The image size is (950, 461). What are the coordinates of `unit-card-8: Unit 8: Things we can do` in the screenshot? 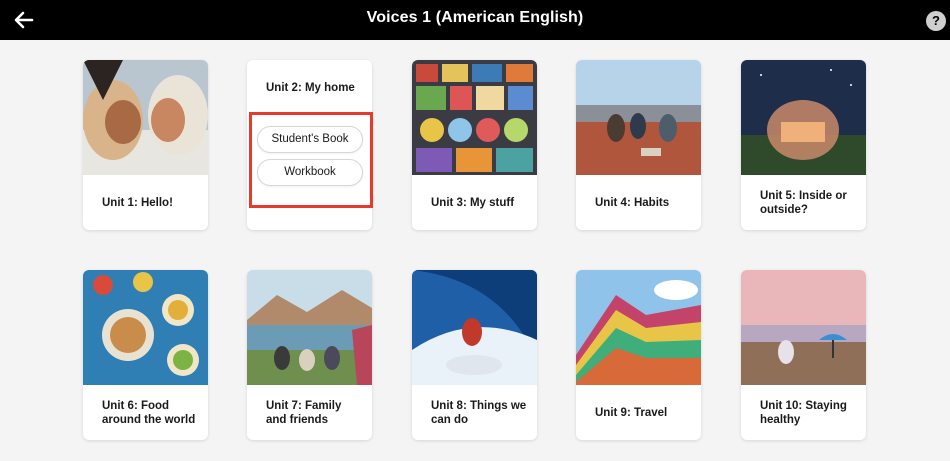 It's located at (474, 355).